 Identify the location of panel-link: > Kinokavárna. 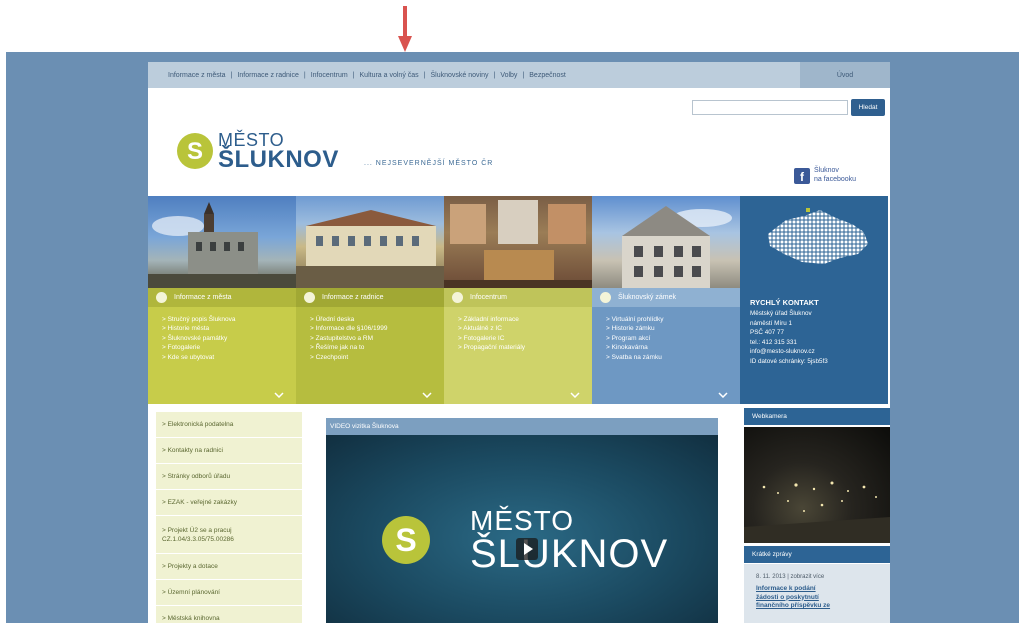
(673, 347).